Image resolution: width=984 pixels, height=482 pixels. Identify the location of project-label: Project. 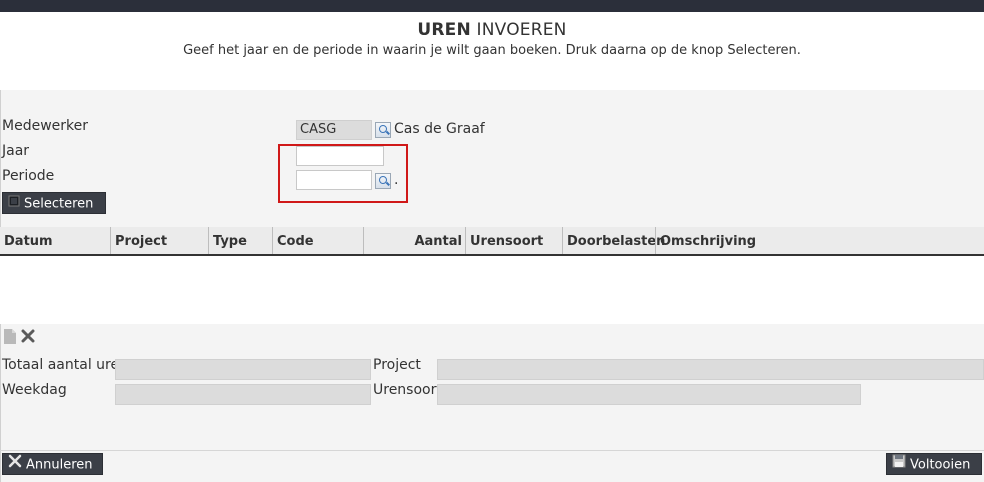
(397, 365).